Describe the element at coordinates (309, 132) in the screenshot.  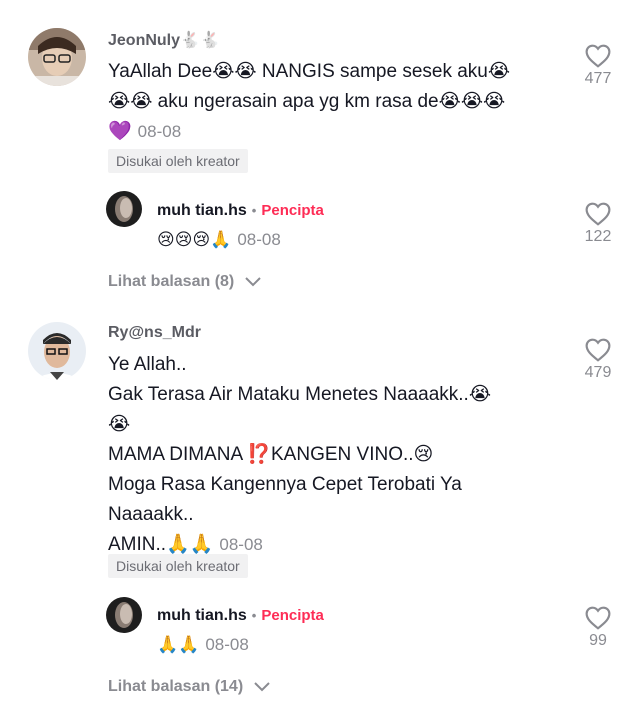
I see `comment-line-last: 💜 08-08` at that location.